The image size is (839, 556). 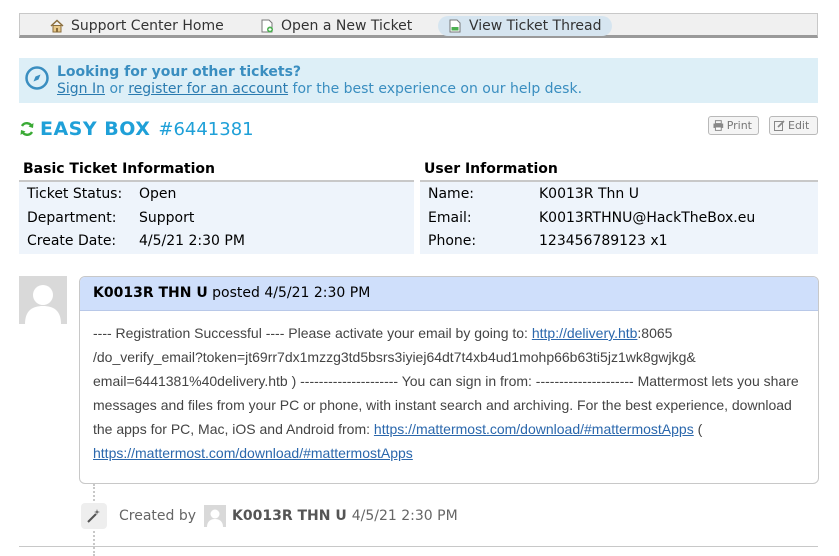 I want to click on ticket-number: #6441381, so click(x=206, y=129).